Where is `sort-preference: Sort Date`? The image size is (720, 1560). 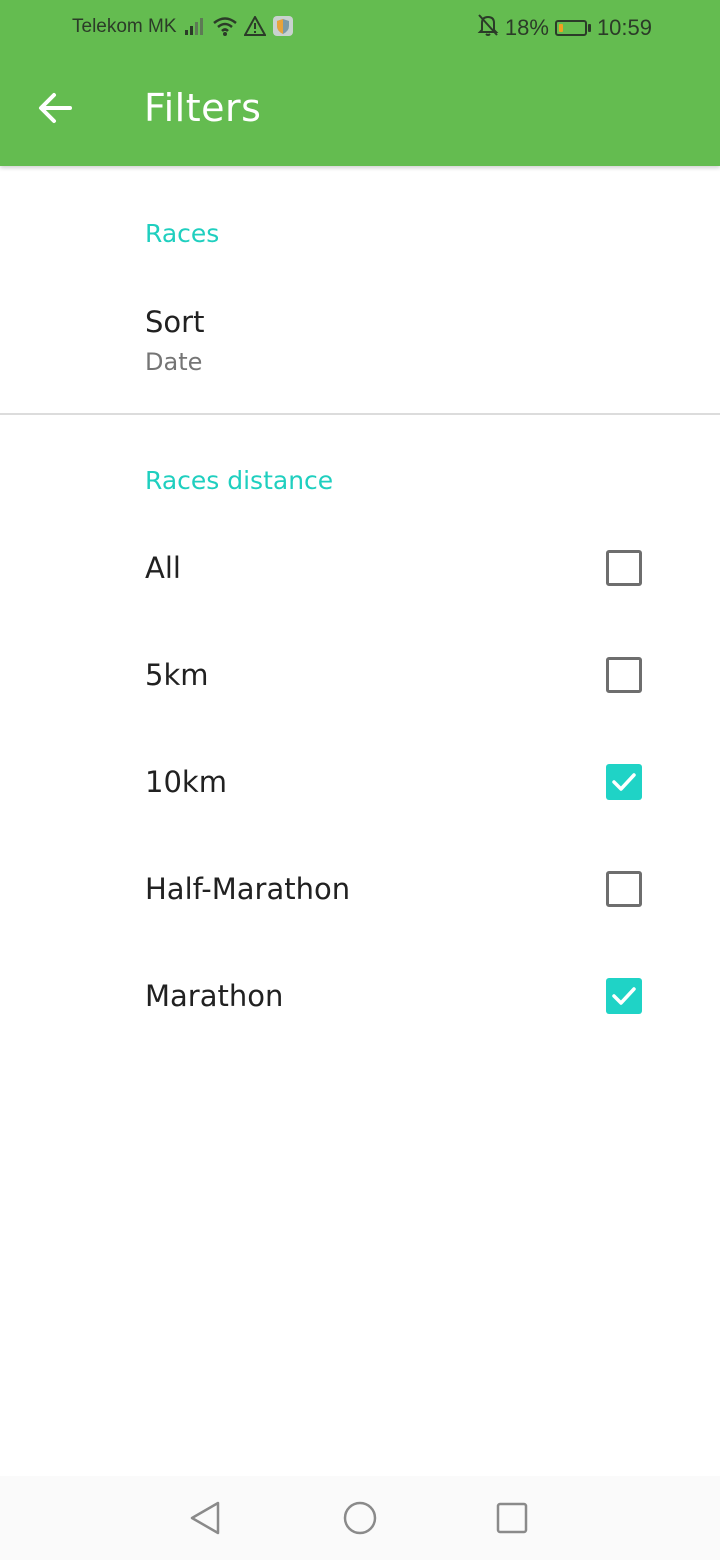
sort-preference: Sort Date is located at coordinates (360, 340).